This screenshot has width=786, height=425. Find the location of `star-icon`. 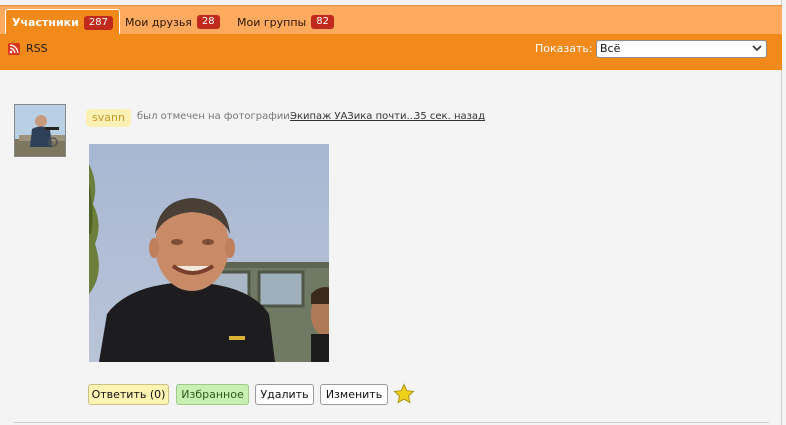

star-icon is located at coordinates (404, 394).